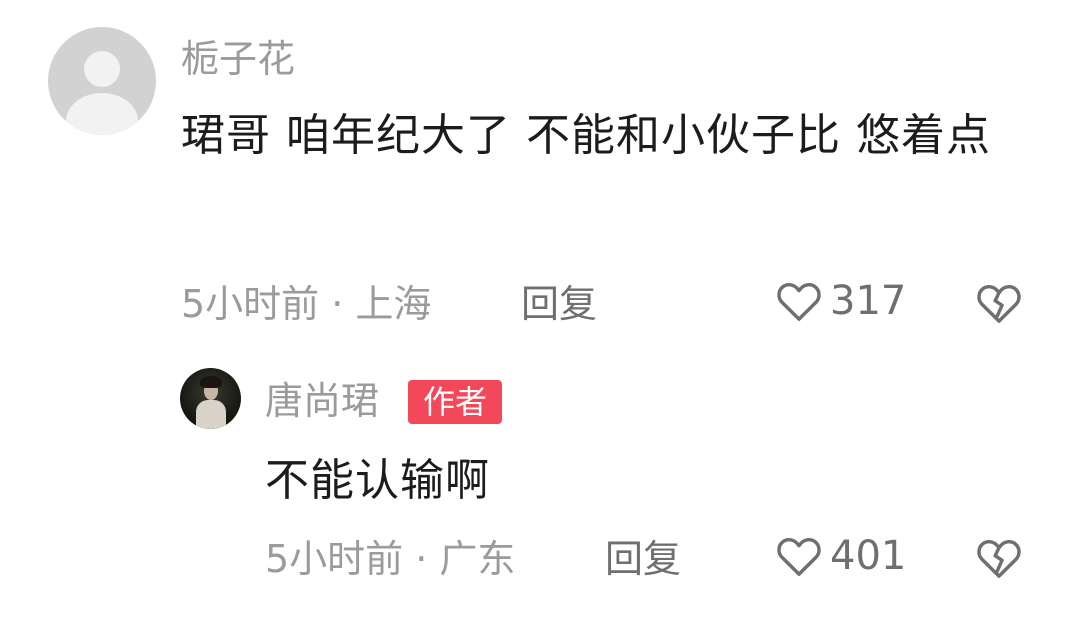 This screenshot has height=633, width=1080. What do you see at coordinates (102, 114) in the screenshot?
I see `avatar-shoulders-shape` at bounding box center [102, 114].